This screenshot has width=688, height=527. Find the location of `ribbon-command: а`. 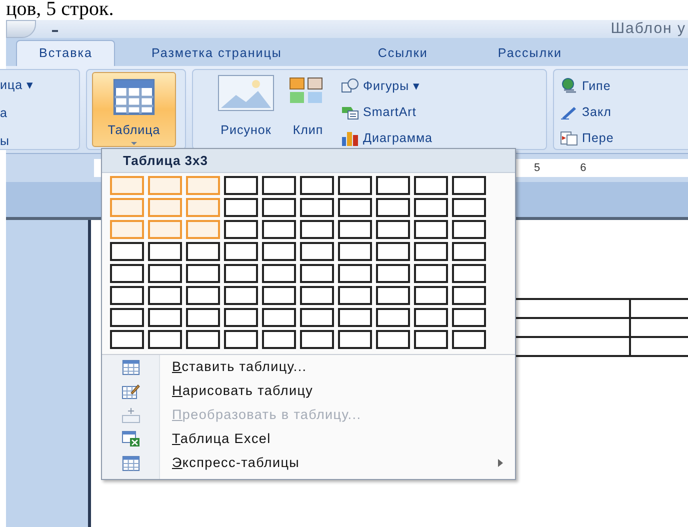

ribbon-command: а is located at coordinates (39, 113).